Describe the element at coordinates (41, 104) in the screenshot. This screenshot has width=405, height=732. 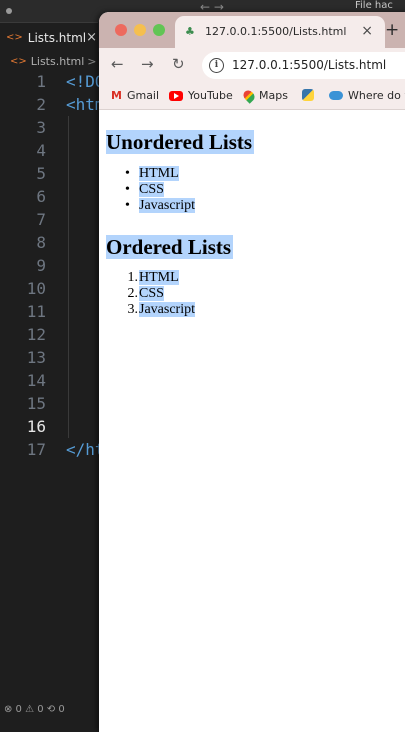
I see `line-number: 2` at that location.